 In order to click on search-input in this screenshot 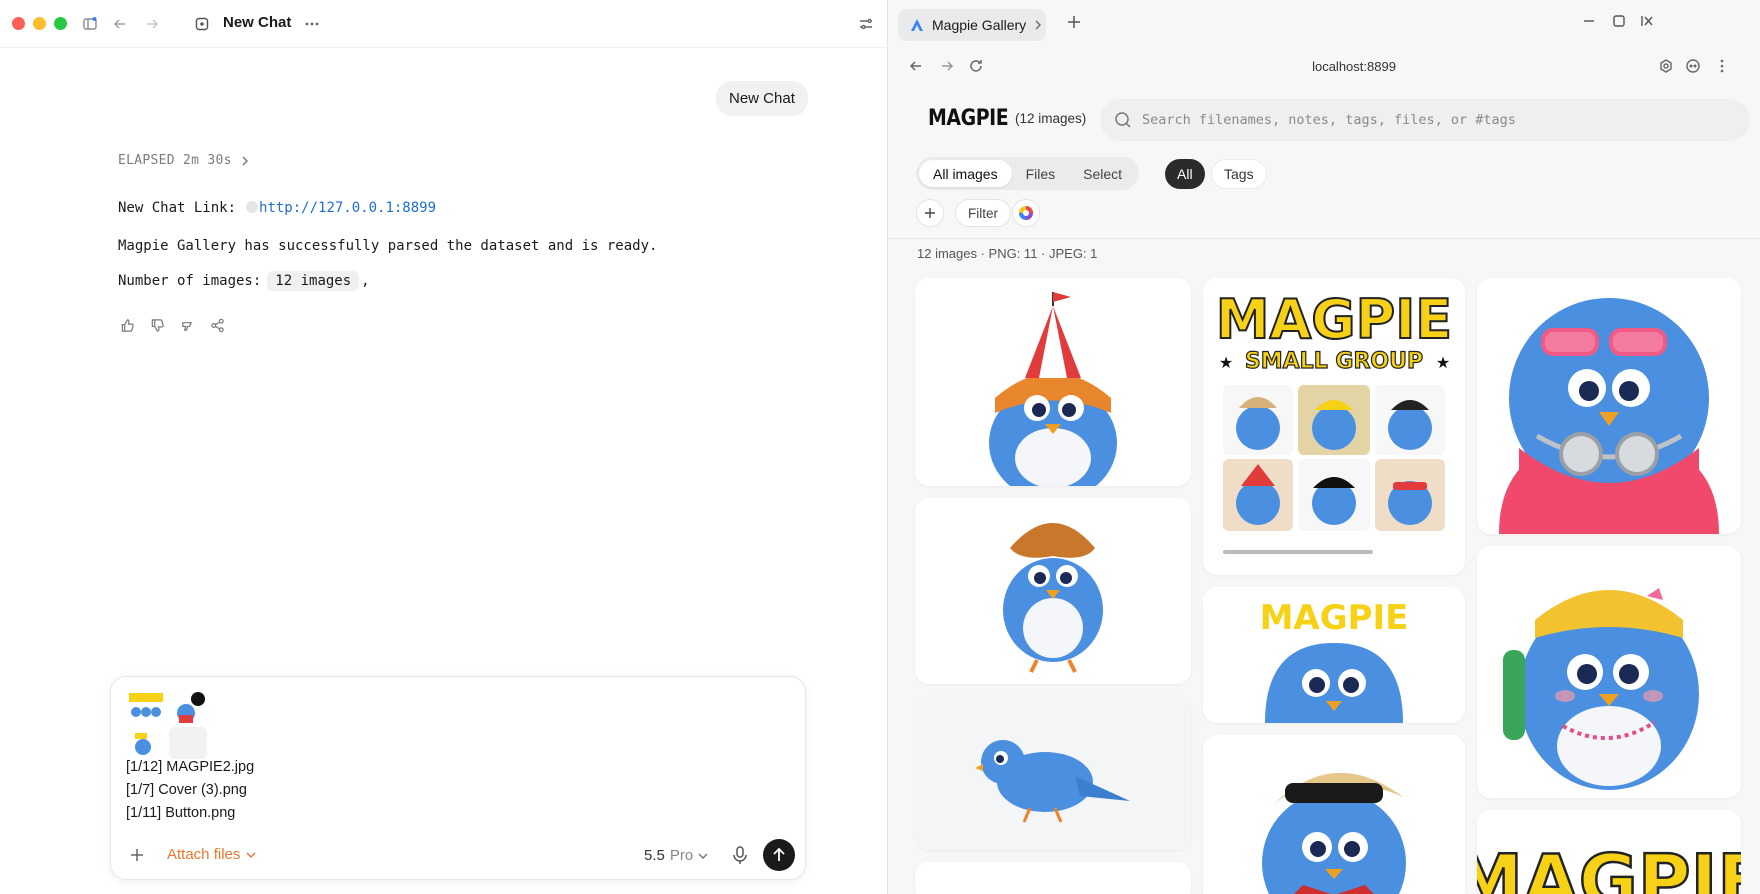, I will do `click(1422, 120)`.